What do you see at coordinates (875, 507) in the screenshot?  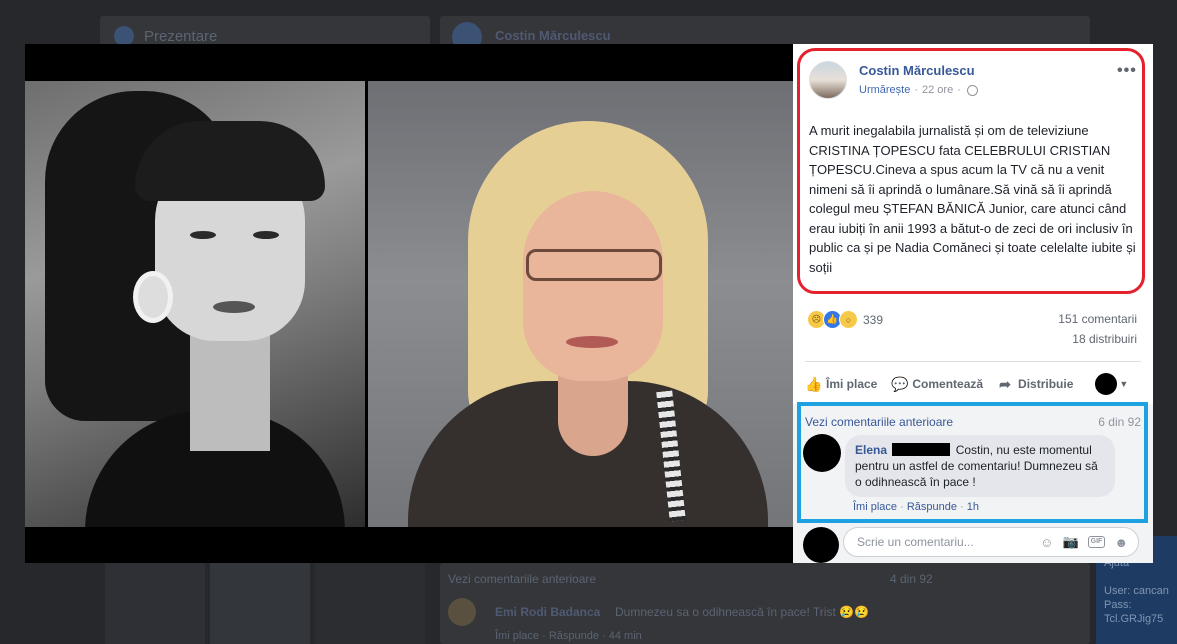 I see `comment-like-link: Îmi place` at bounding box center [875, 507].